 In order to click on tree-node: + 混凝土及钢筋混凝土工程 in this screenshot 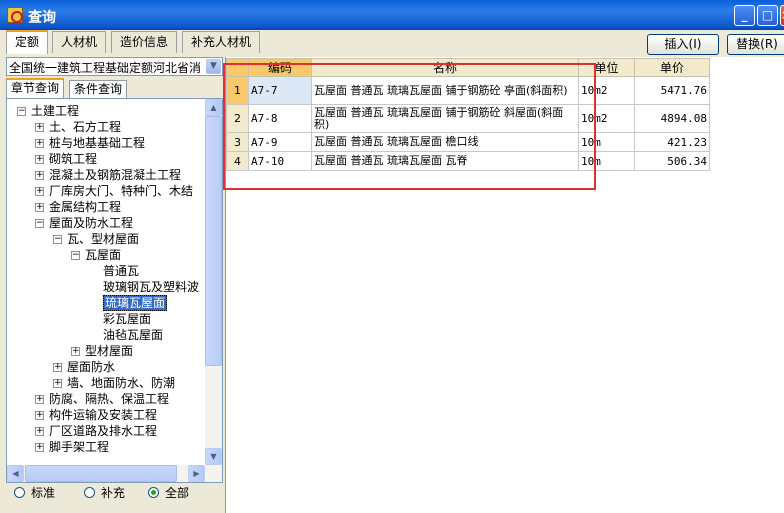, I will do `click(106, 175)`.